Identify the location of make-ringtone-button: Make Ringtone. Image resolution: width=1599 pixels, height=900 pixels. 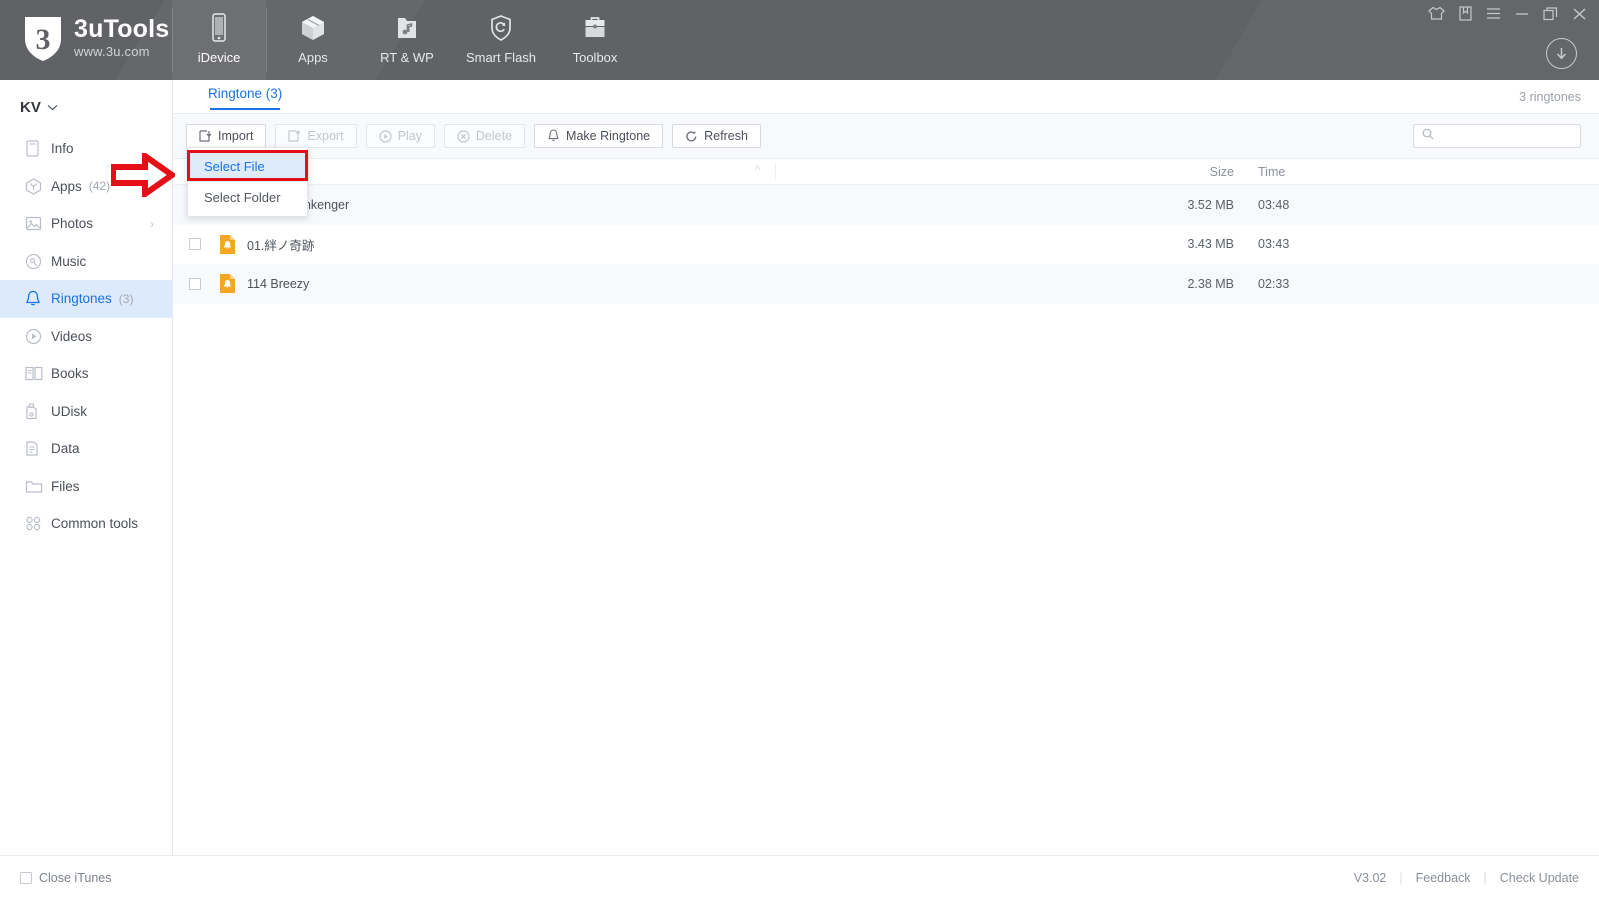
(599, 136).